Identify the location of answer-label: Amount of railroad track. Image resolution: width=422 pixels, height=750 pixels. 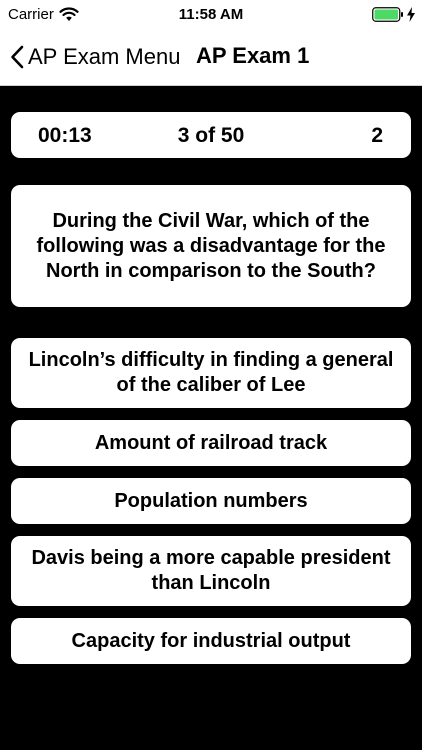
(211, 442).